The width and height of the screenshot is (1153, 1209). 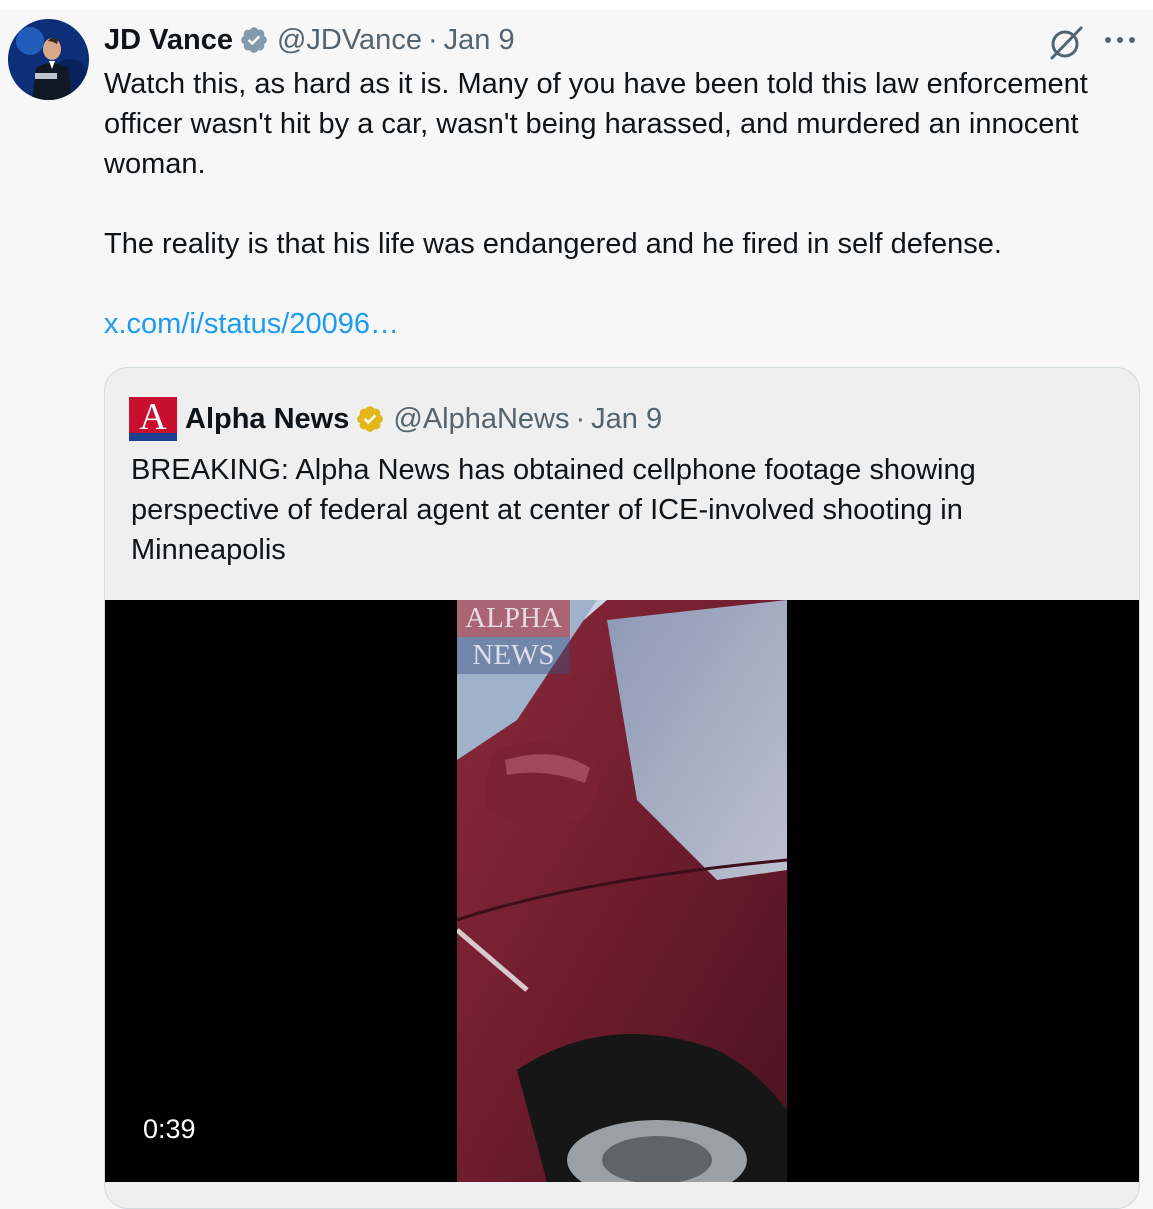 I want to click on video-watermark: ALPHA NEWS, so click(x=513, y=637).